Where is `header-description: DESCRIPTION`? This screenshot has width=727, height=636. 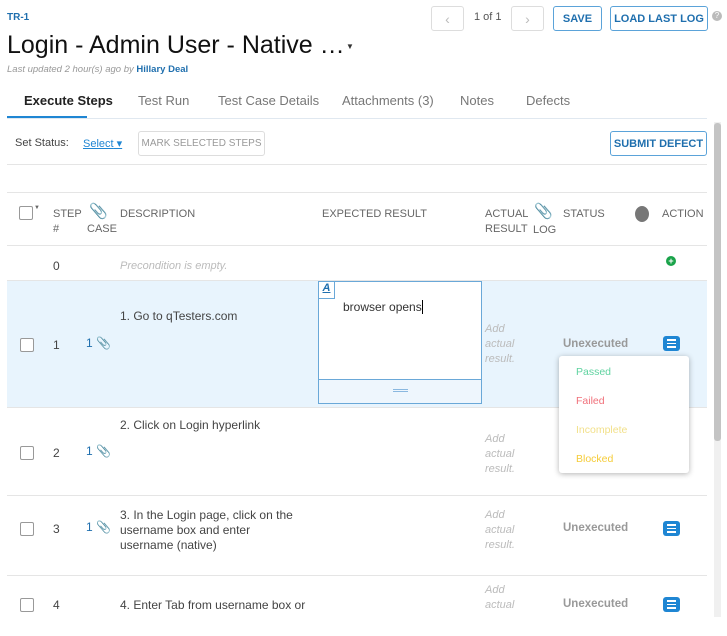
header-description: DESCRIPTION is located at coordinates (158, 214).